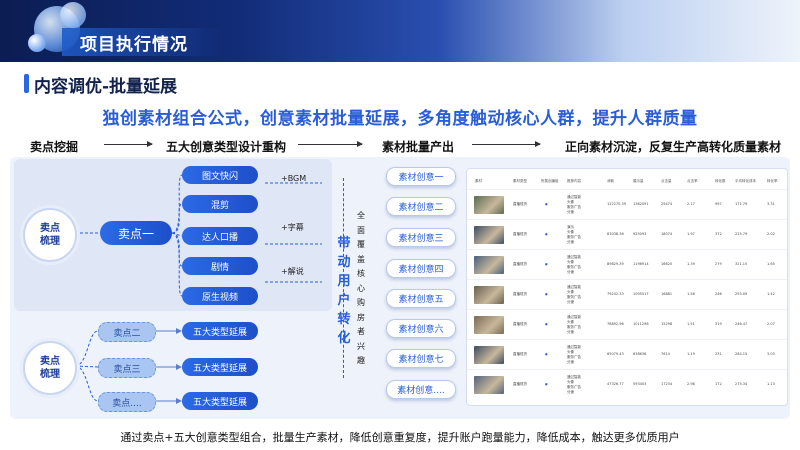  What do you see at coordinates (127, 368) in the screenshot?
I see `selling-point-pill: 卖点三` at bounding box center [127, 368].